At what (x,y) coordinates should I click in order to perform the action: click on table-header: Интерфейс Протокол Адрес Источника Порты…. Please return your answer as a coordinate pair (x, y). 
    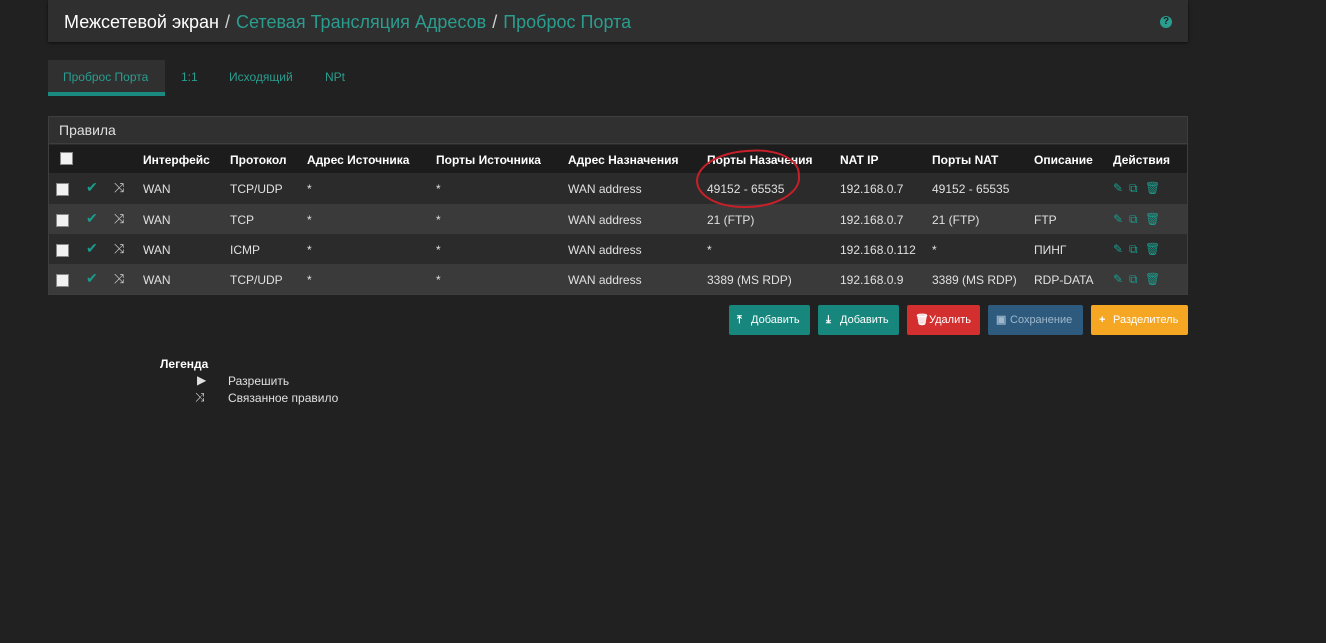
    Looking at the image, I should click on (618, 159).